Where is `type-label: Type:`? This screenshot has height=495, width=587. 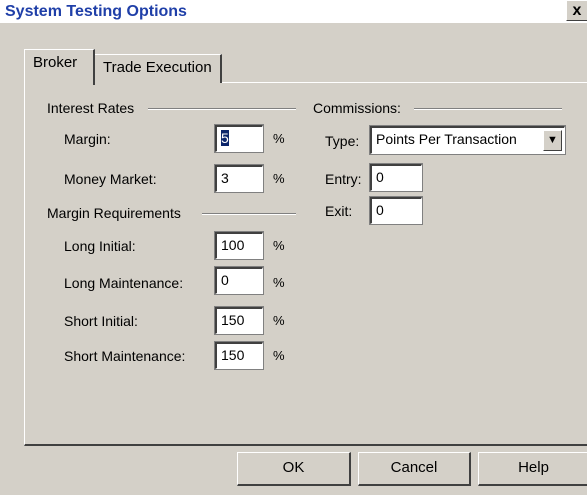 type-label: Type: is located at coordinates (342, 141).